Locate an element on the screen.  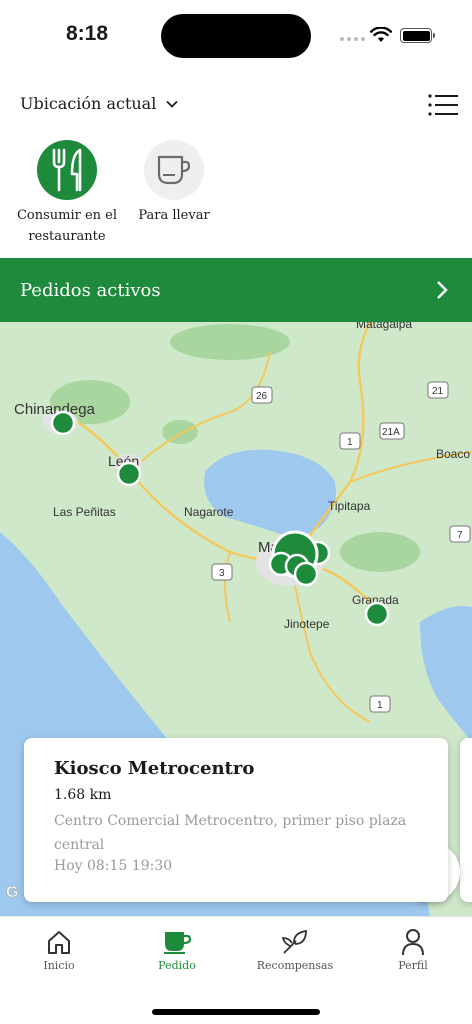
tab-bar: Inicio Pedido Recompensas Perfil is located at coordinates (236, 970).